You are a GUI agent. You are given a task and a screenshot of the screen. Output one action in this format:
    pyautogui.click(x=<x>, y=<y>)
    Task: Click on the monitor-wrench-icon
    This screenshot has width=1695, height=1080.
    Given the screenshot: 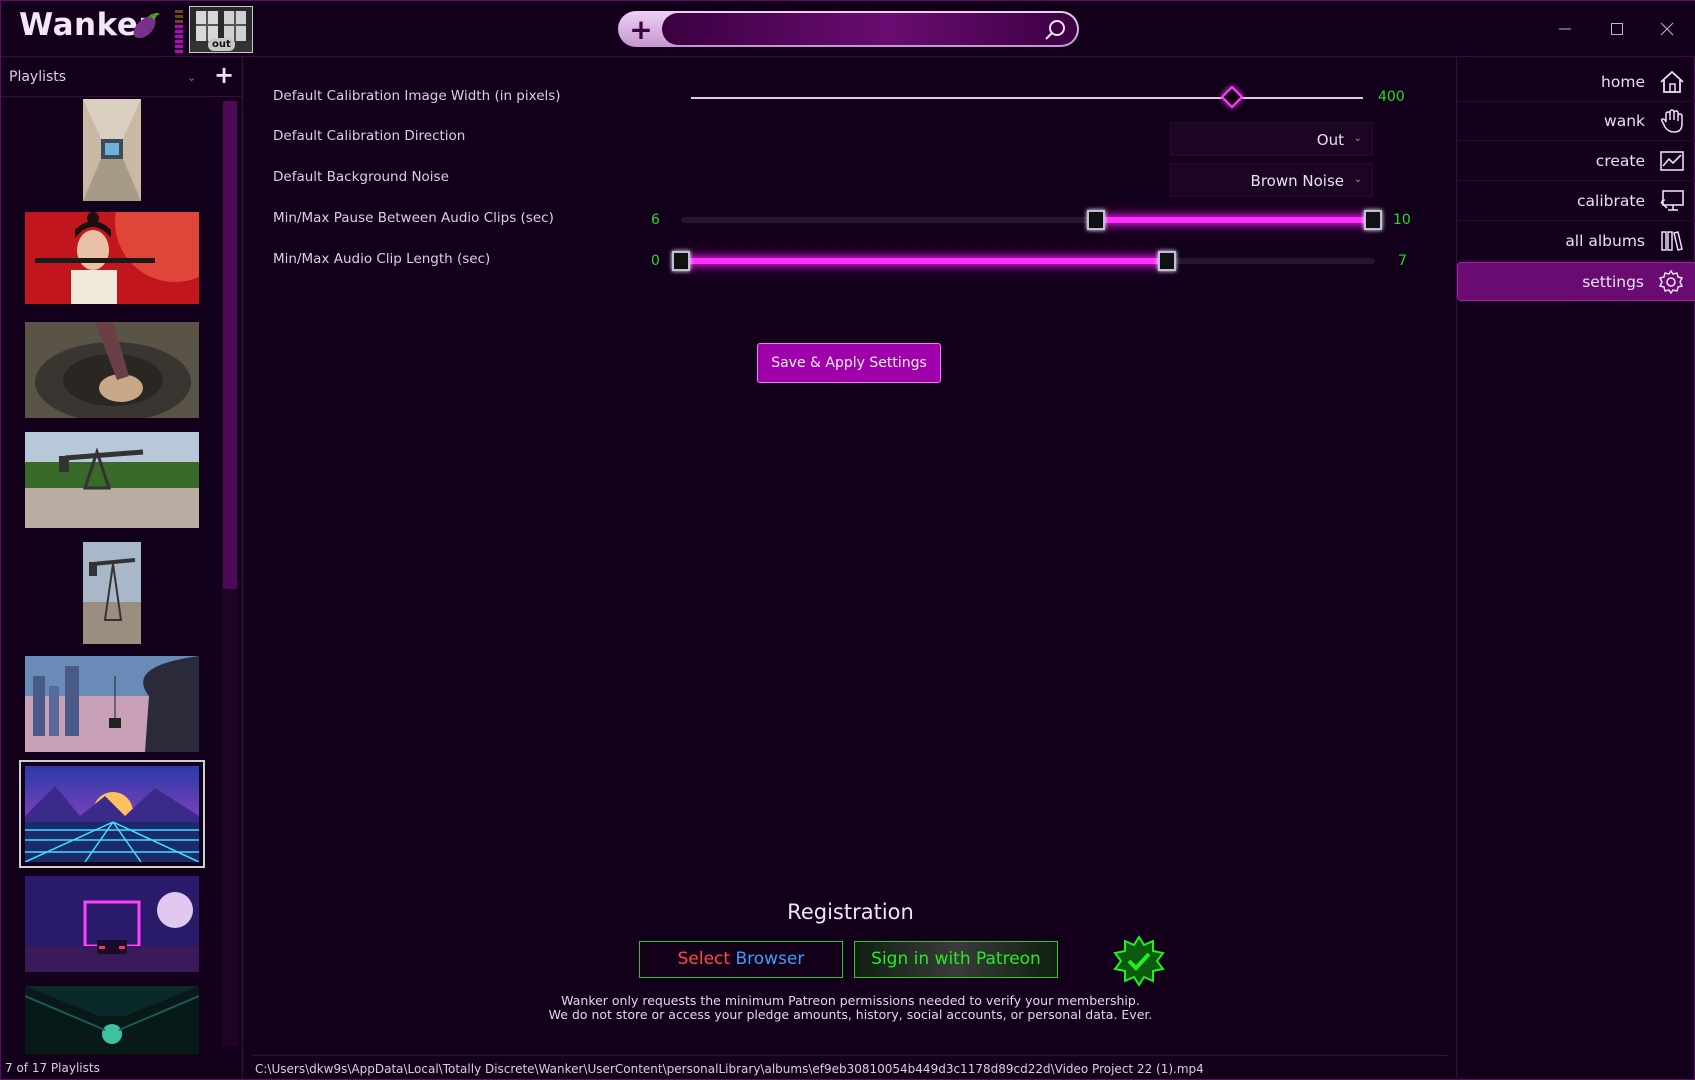 What is the action you would take?
    pyautogui.click(x=1672, y=200)
    